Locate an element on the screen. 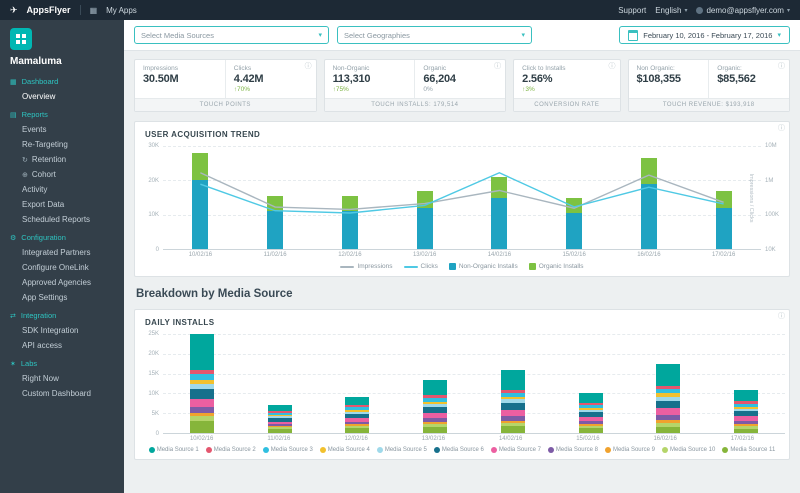  sidebar-item-approved-agencies: Approved Agencies is located at coordinates (62, 282).